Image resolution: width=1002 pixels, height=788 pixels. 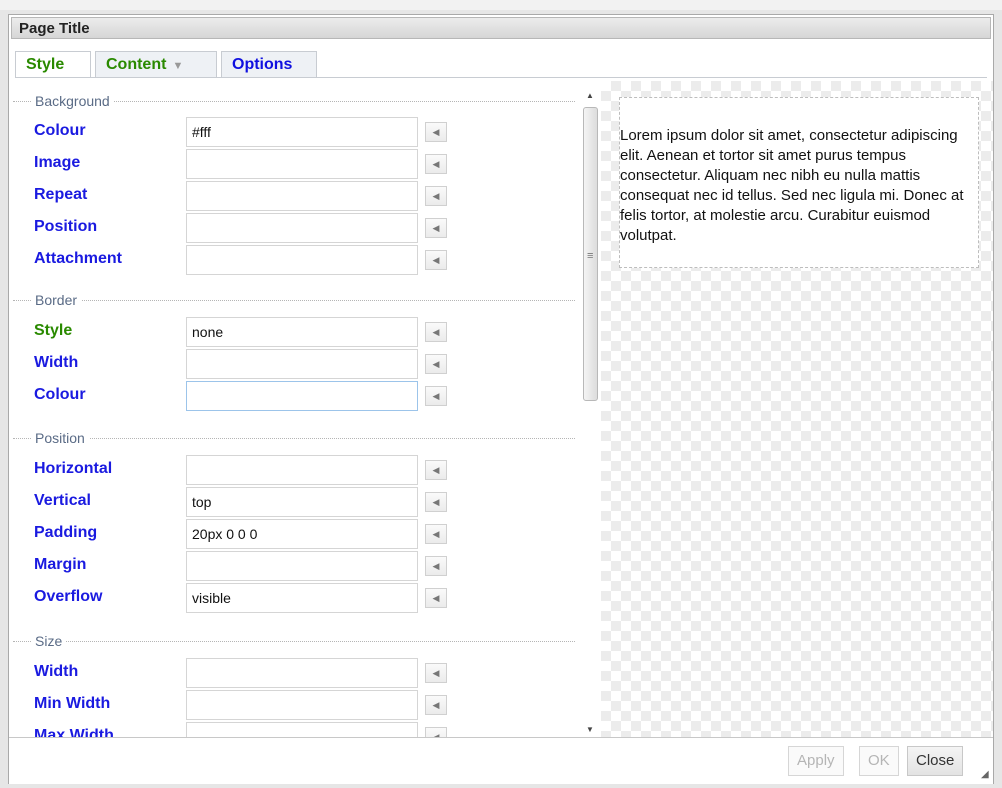 I want to click on border-colour-input, so click(x=302, y=396).